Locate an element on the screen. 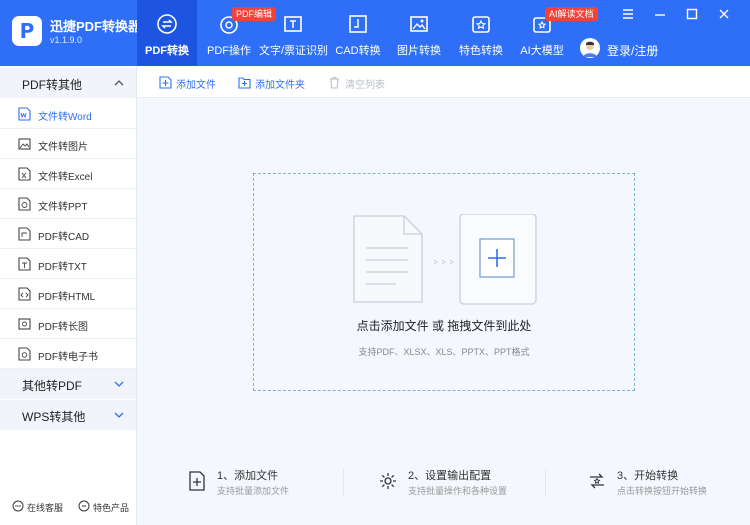 This screenshot has width=750, height=525. app-version: v1.1.9.0 is located at coordinates (66, 40).